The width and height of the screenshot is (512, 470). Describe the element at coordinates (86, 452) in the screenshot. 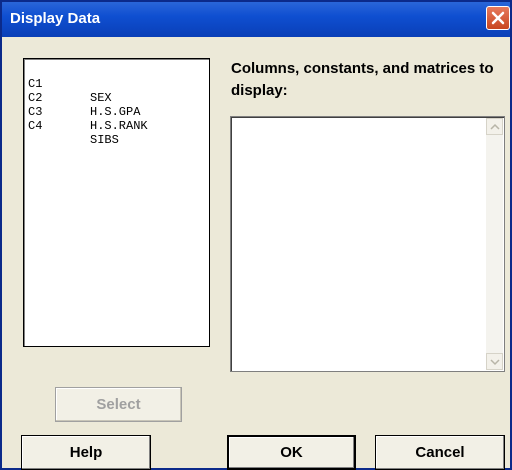

I see `help-button: Help` at that location.